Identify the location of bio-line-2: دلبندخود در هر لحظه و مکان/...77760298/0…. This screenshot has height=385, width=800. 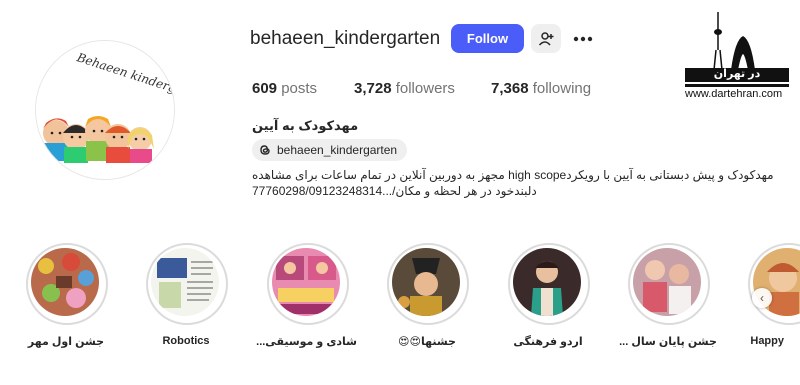
(394, 191).